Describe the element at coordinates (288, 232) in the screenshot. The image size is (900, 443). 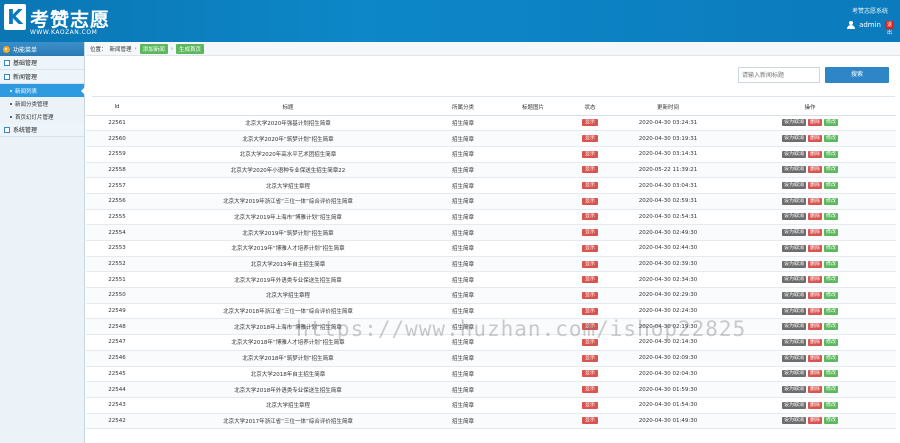
I see `cell-title: 北京大学2019年“筑梦计划”招生简章` at that location.